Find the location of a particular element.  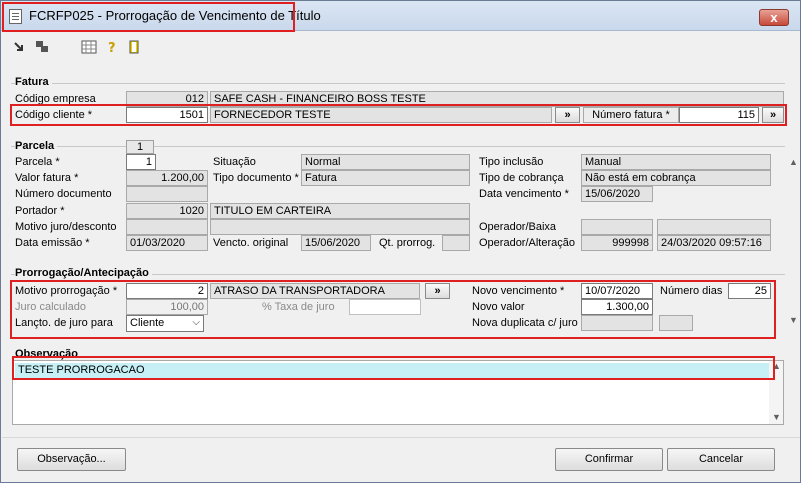

data-emissao-field: 01/03/2020 is located at coordinates (167, 243).